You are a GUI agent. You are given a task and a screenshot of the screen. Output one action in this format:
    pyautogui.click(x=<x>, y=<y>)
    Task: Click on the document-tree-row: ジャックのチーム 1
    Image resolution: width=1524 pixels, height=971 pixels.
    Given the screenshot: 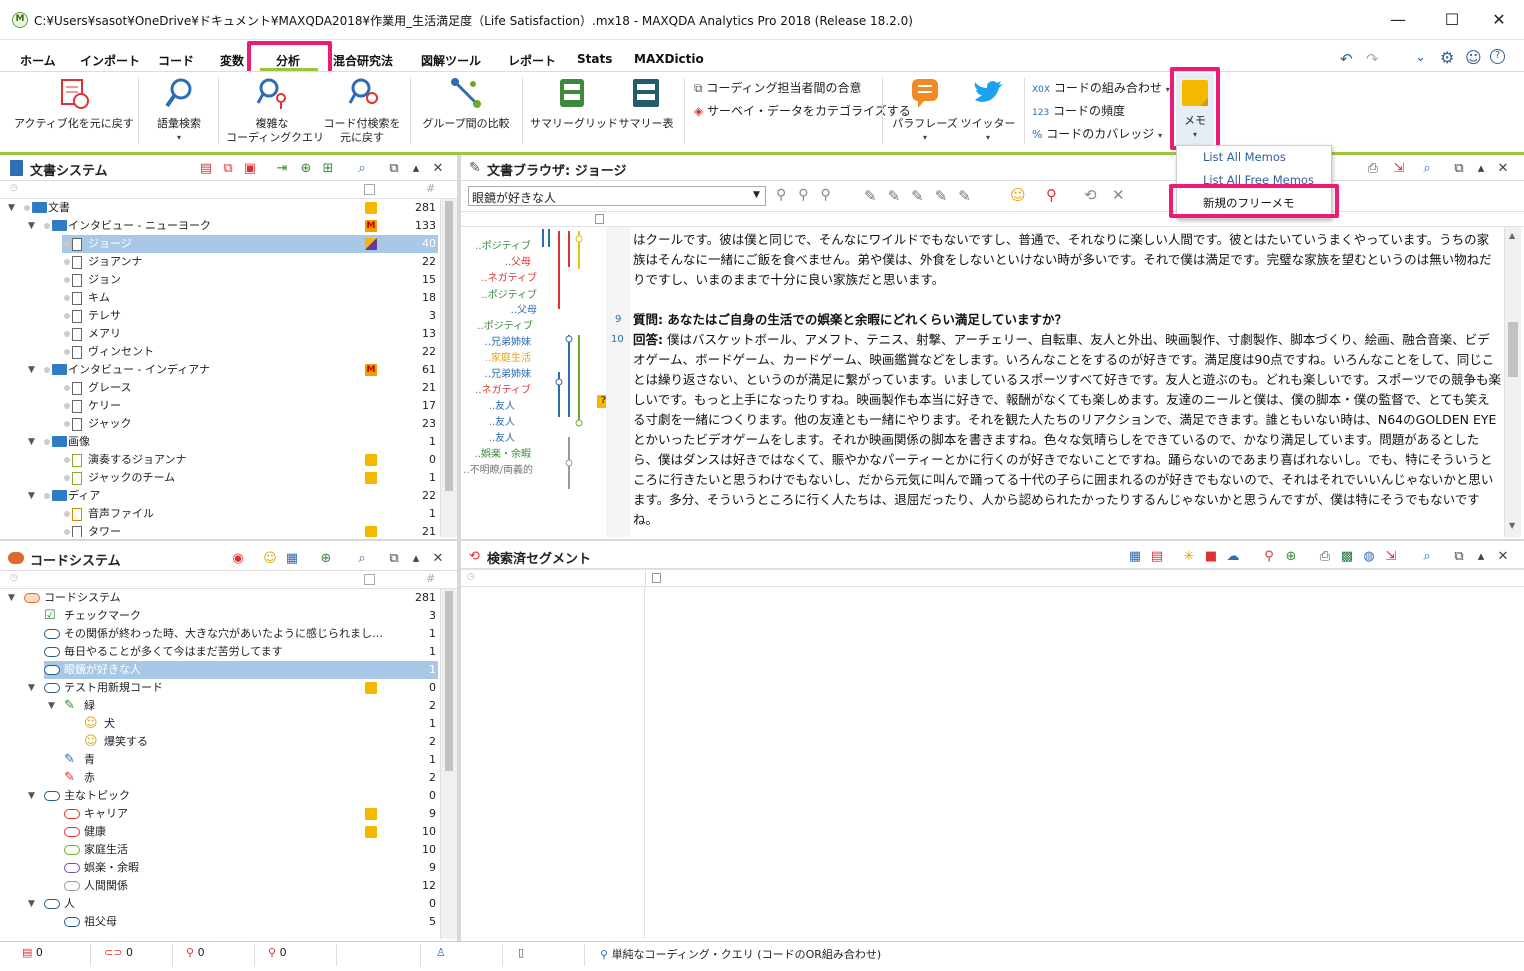 What is the action you would take?
    pyautogui.click(x=220, y=478)
    